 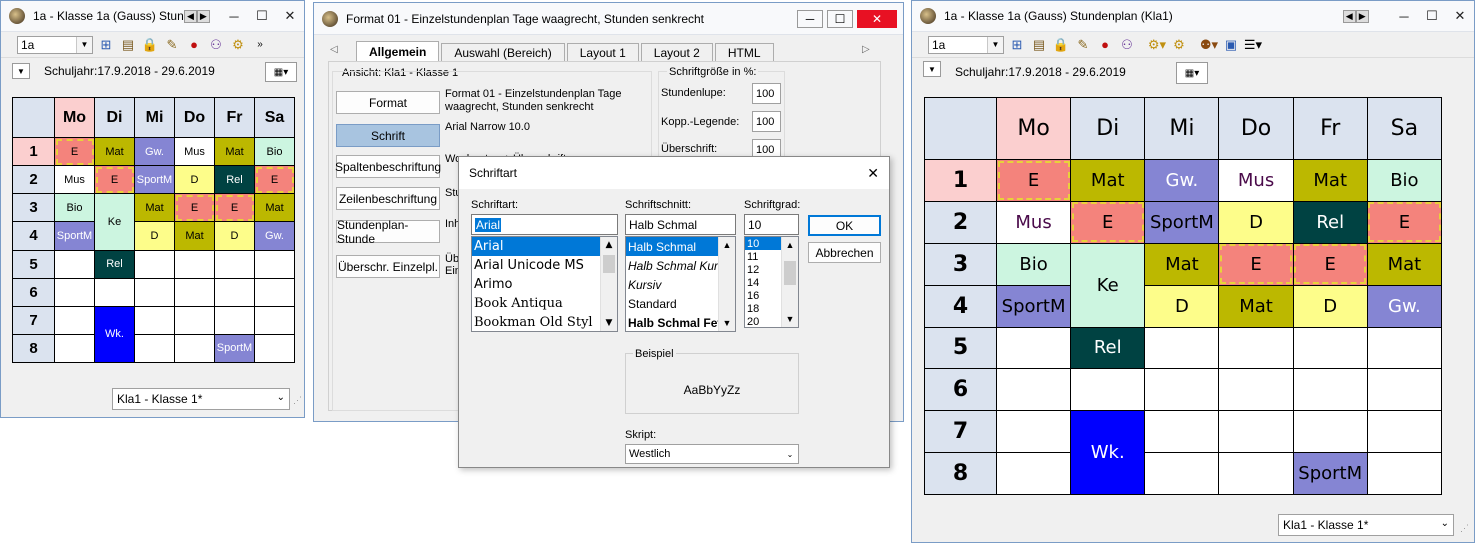 I want to click on spaltenbeschriftung-button: Spaltenbeschriftung, so click(x=388, y=166).